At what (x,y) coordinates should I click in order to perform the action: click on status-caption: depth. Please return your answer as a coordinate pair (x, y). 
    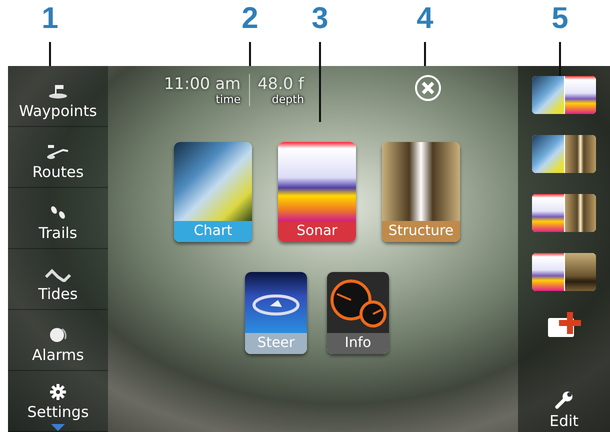
    Looking at the image, I should click on (288, 99).